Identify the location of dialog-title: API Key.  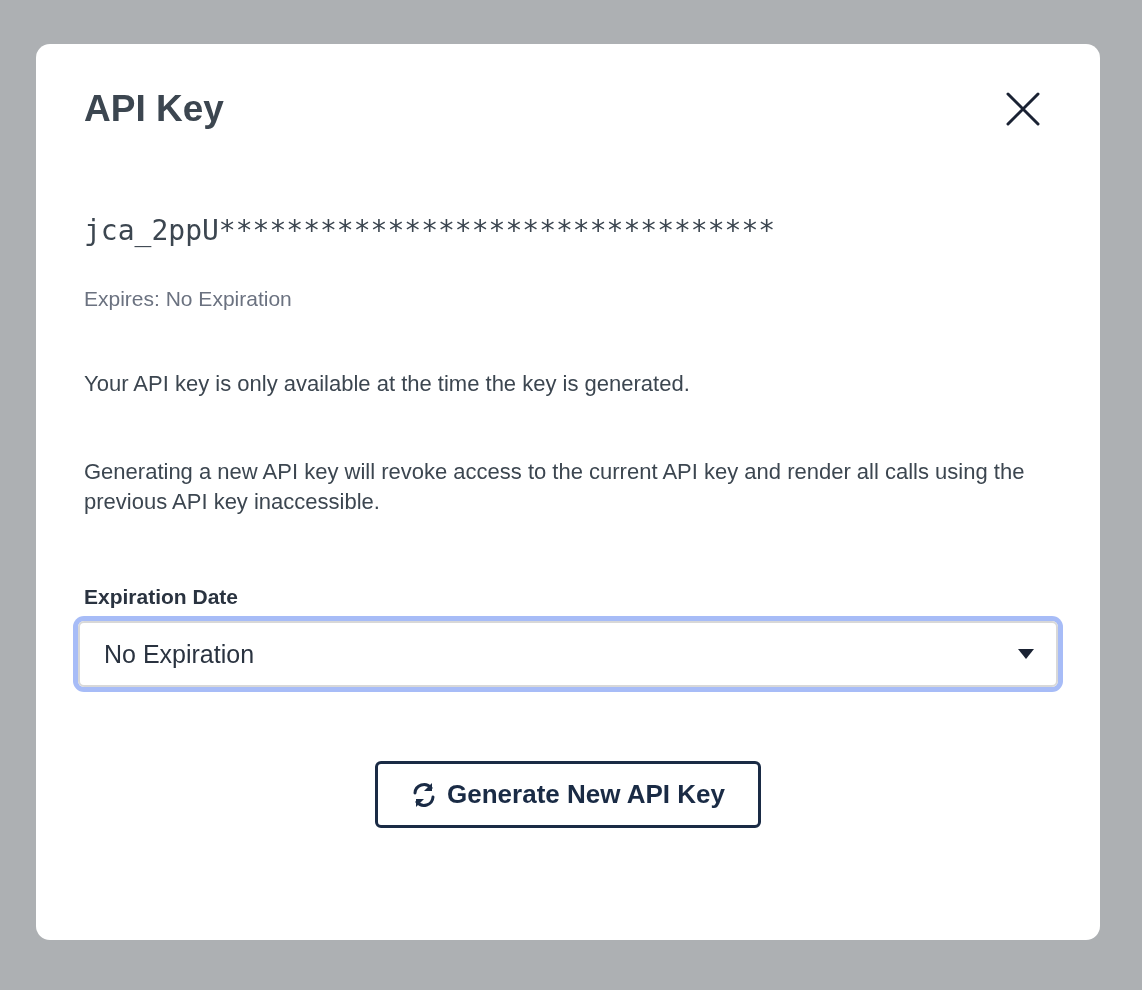
(154, 109).